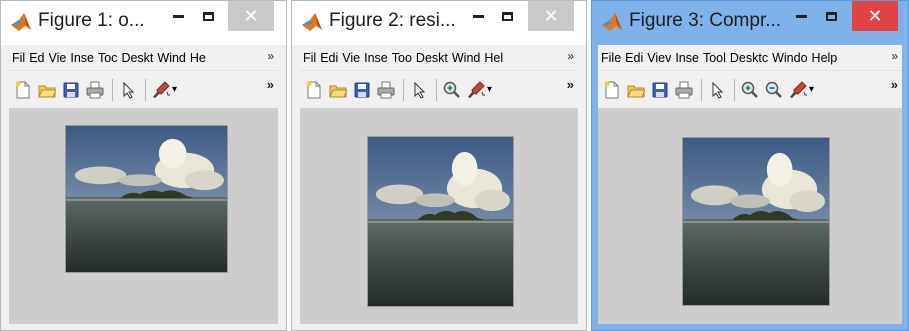 The height and width of the screenshot is (331, 909). What do you see at coordinates (659, 58) in the screenshot?
I see `menu-view: Viev` at bounding box center [659, 58].